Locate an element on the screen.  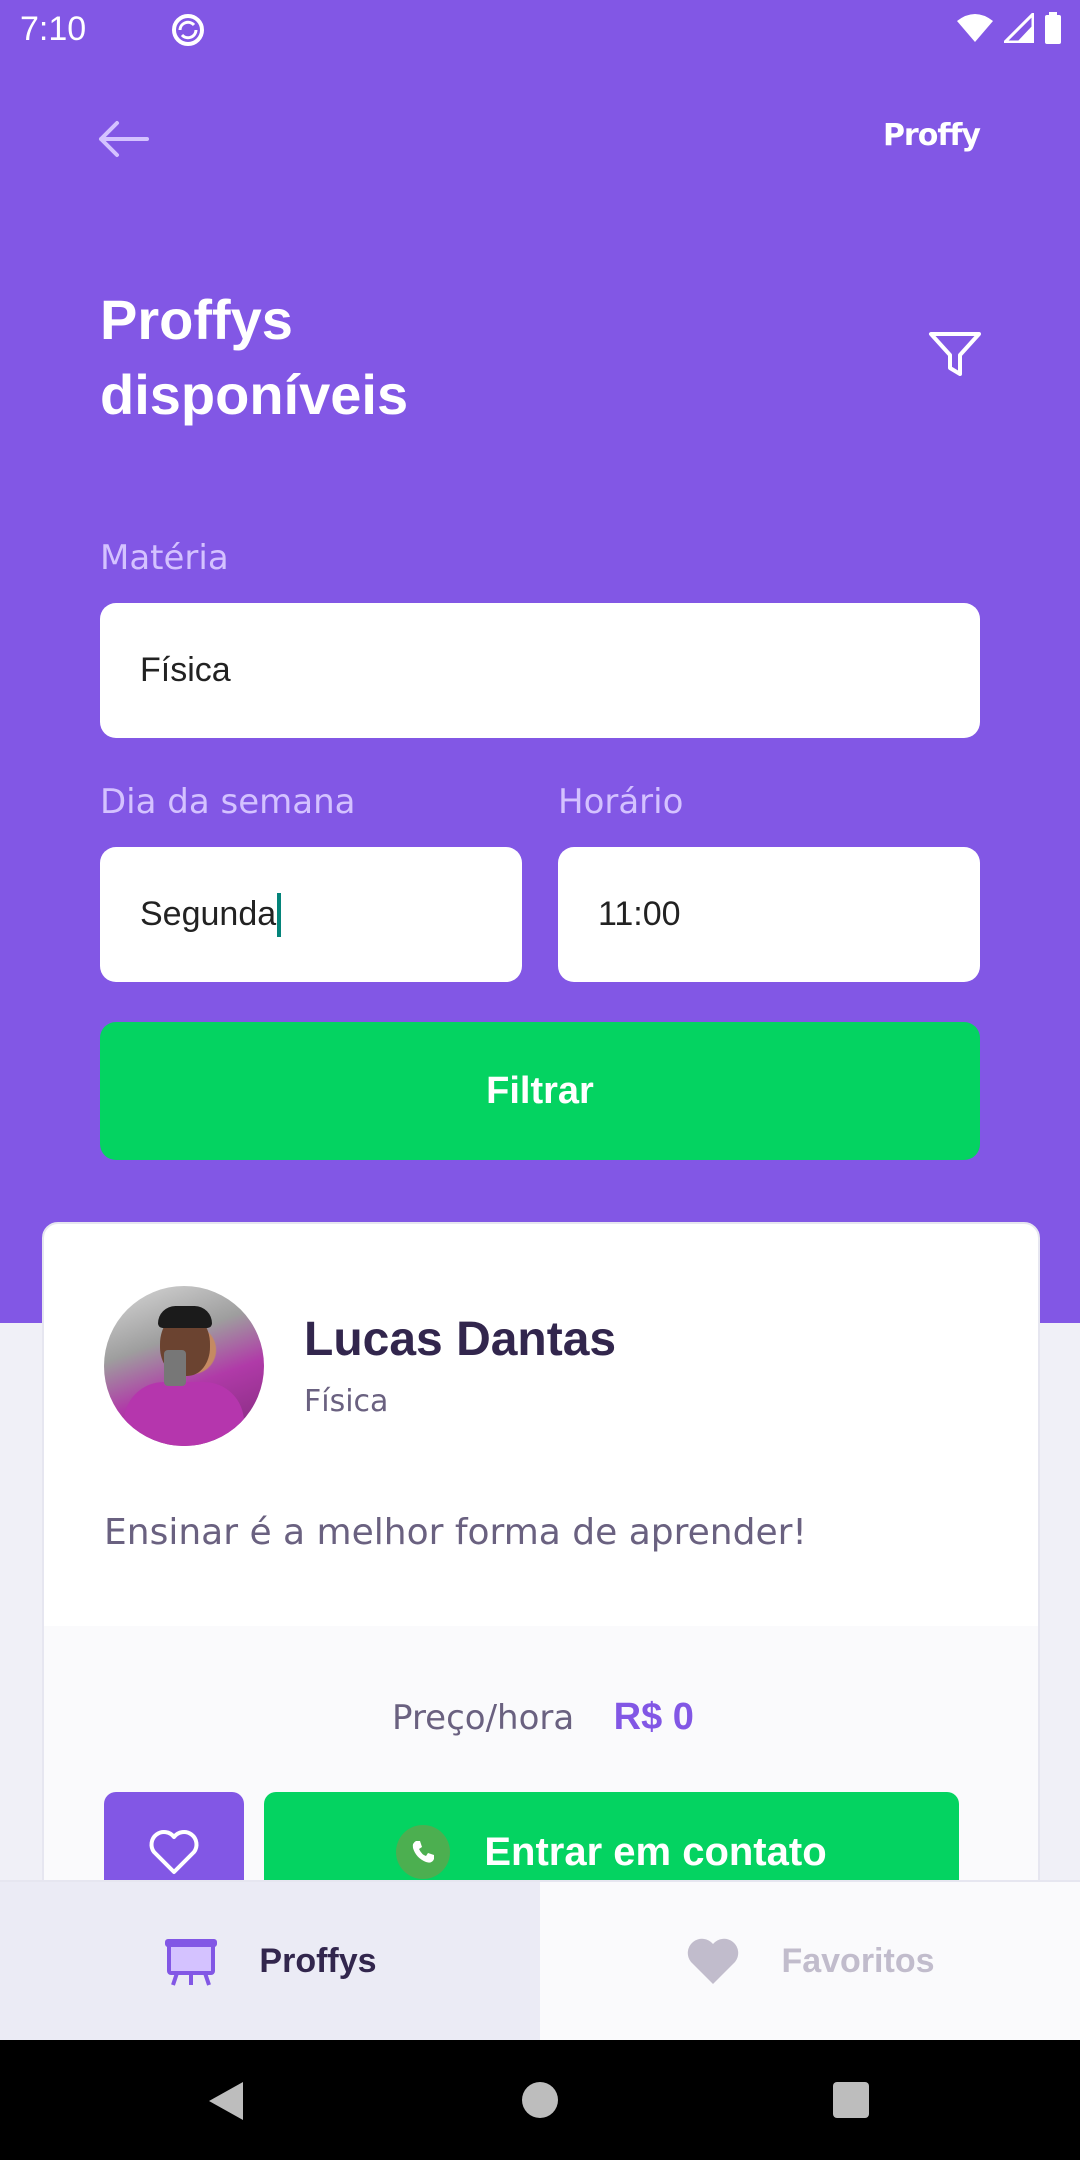
status-time: 7:10 is located at coordinates (53, 29).